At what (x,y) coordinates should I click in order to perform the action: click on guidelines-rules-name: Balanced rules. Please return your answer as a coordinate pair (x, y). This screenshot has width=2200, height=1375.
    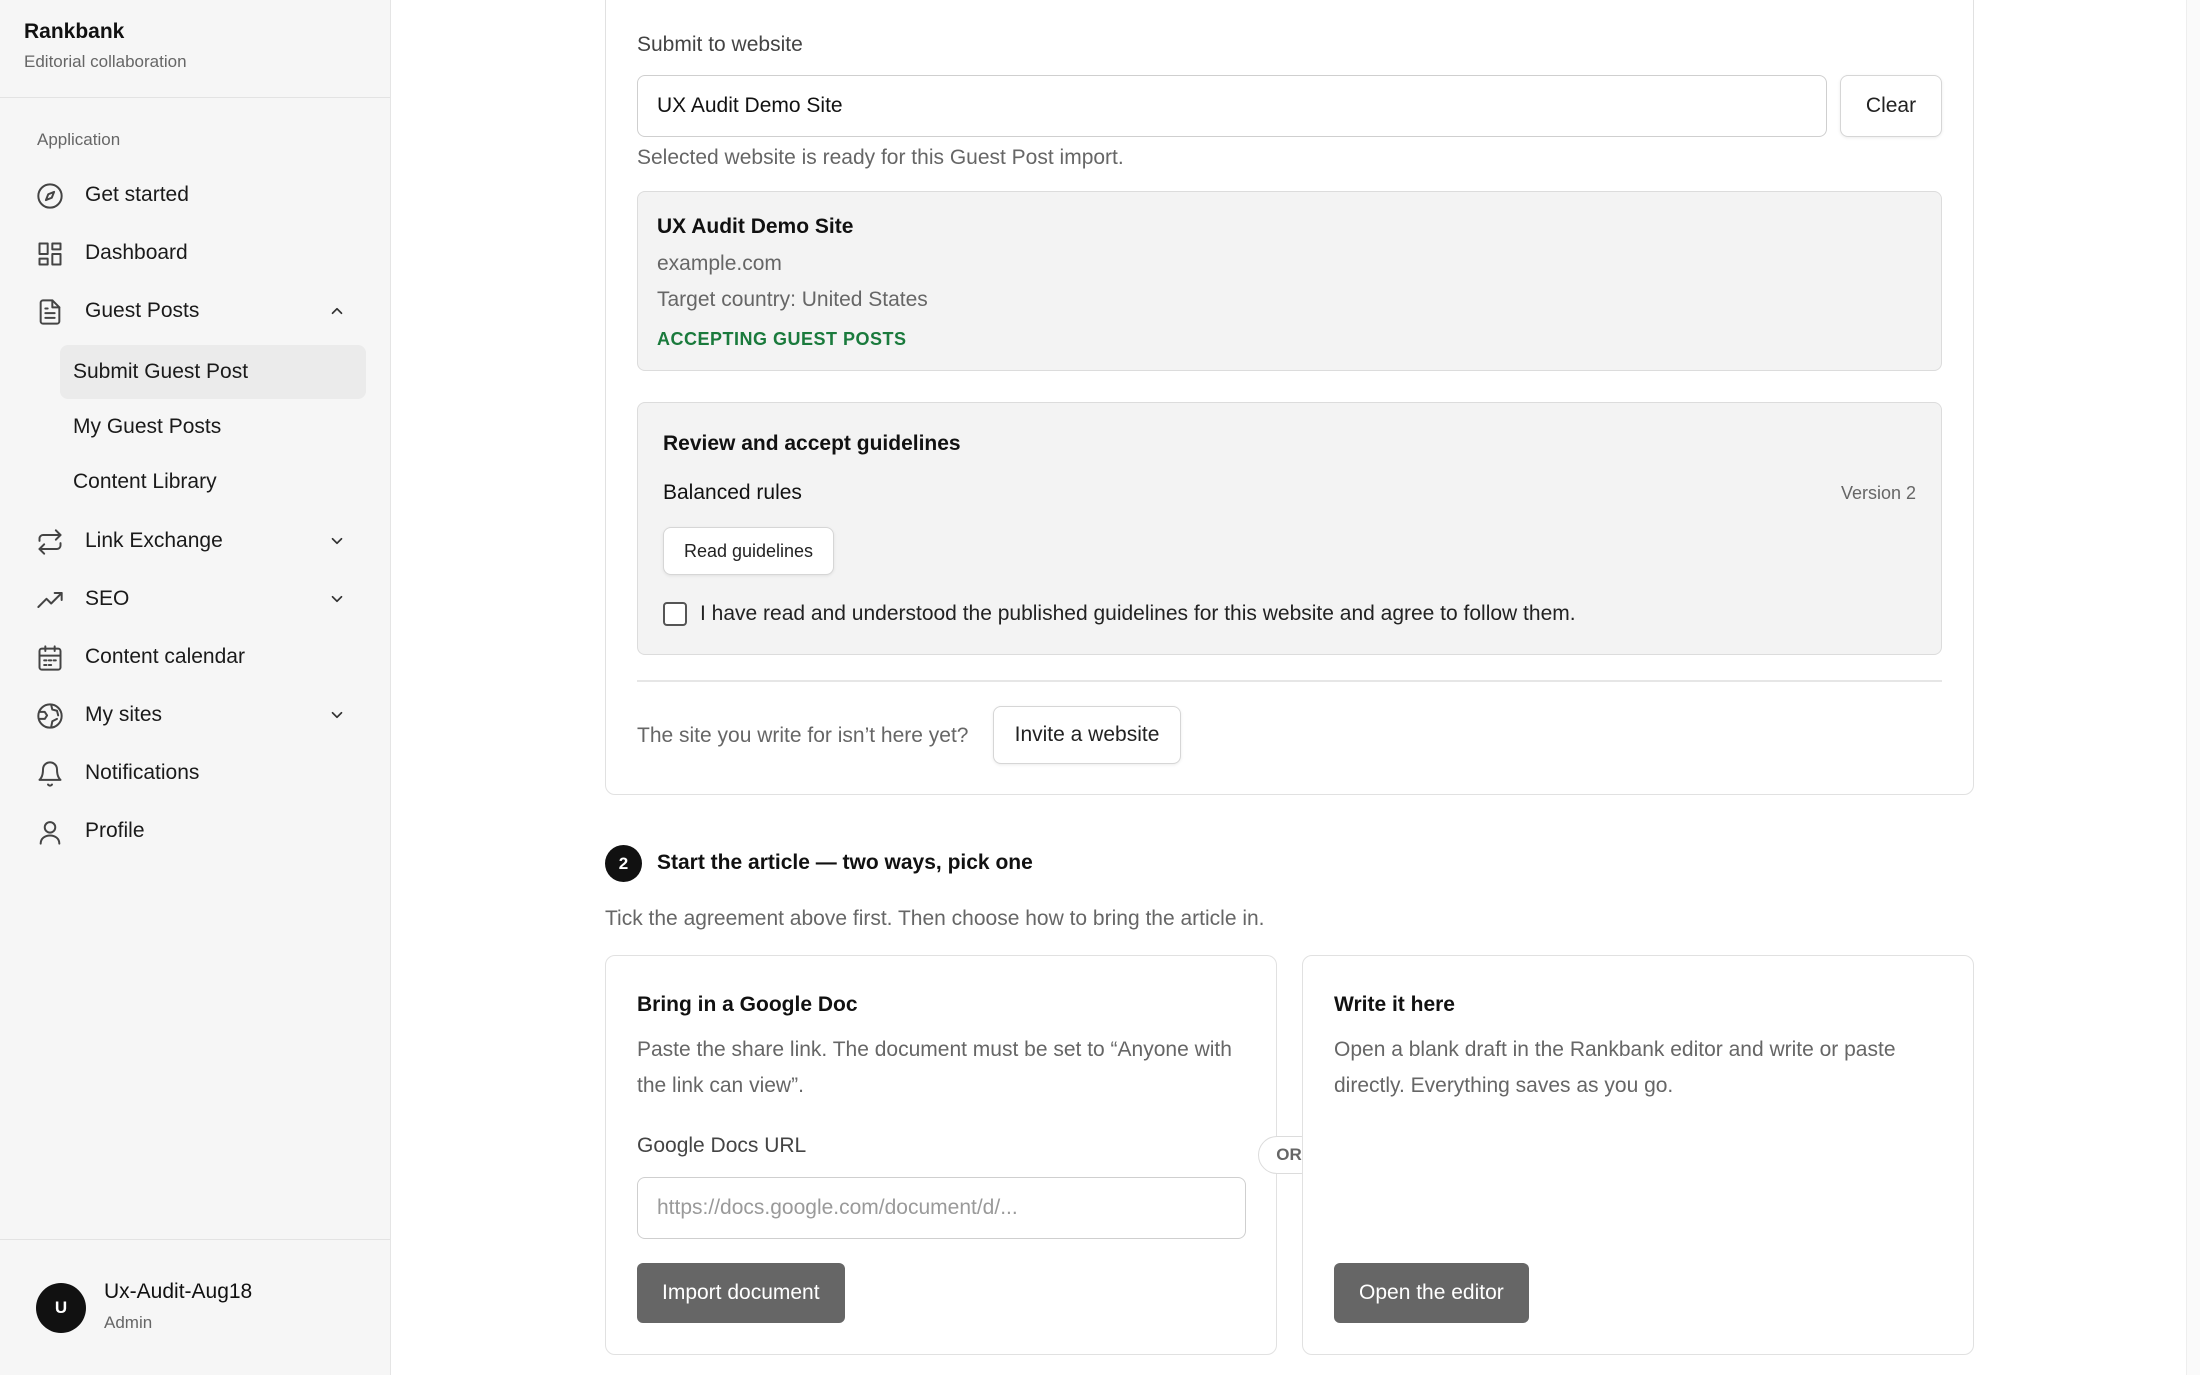
    Looking at the image, I should click on (732, 492).